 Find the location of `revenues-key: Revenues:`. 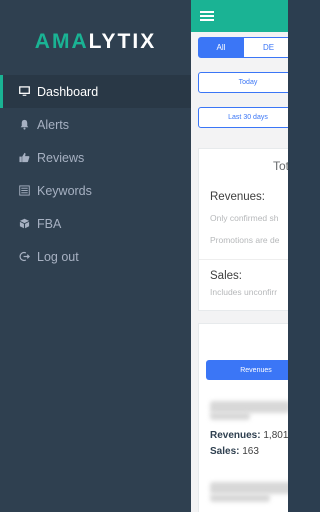

revenues-key: Revenues: is located at coordinates (235, 435).